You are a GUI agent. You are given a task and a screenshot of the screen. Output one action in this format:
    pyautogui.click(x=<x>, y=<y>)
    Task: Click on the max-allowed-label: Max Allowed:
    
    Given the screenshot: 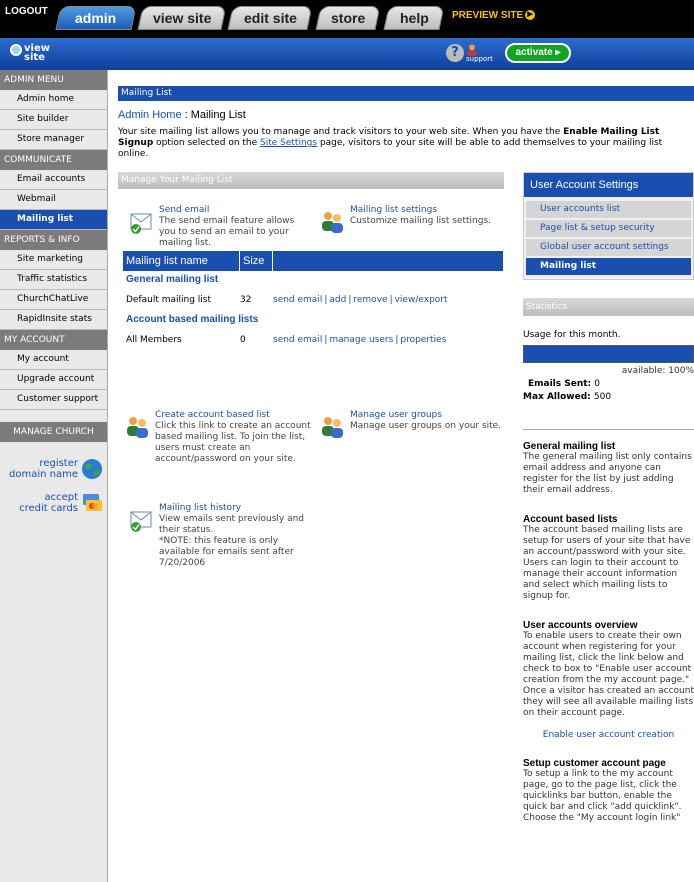 What is the action you would take?
    pyautogui.click(x=558, y=397)
    